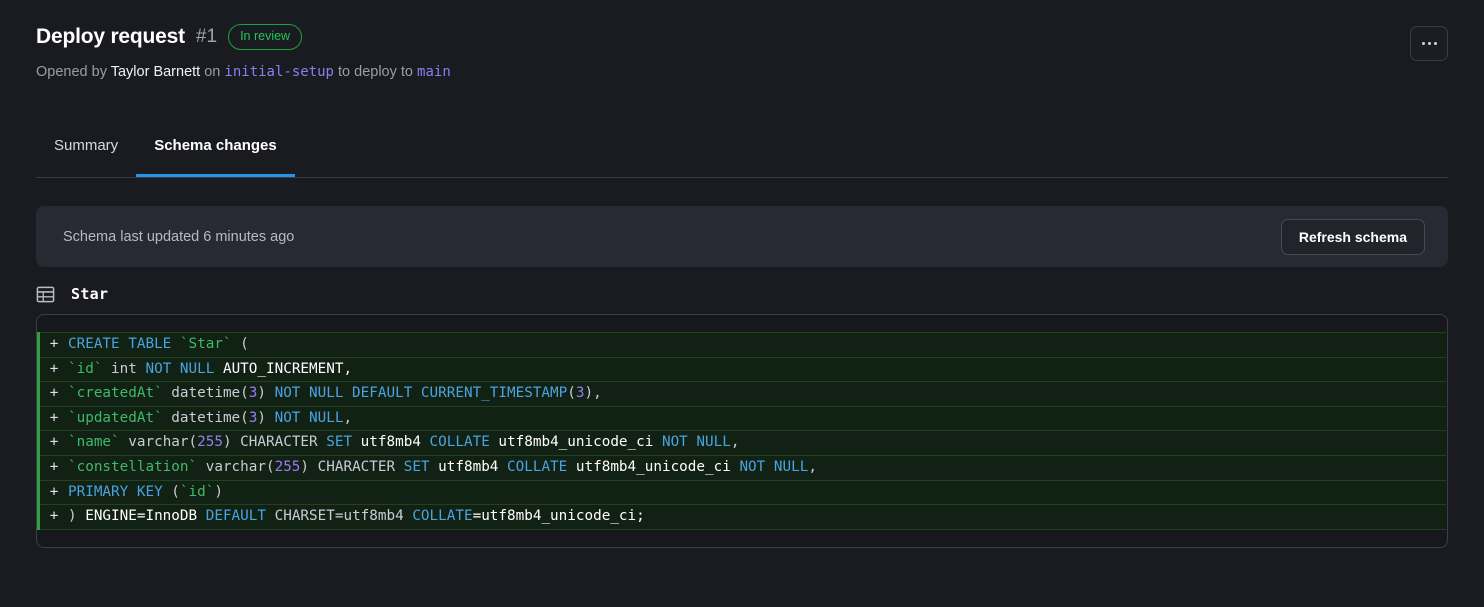 This screenshot has width=1484, height=607. I want to click on diff-top-padding, so click(742, 324).